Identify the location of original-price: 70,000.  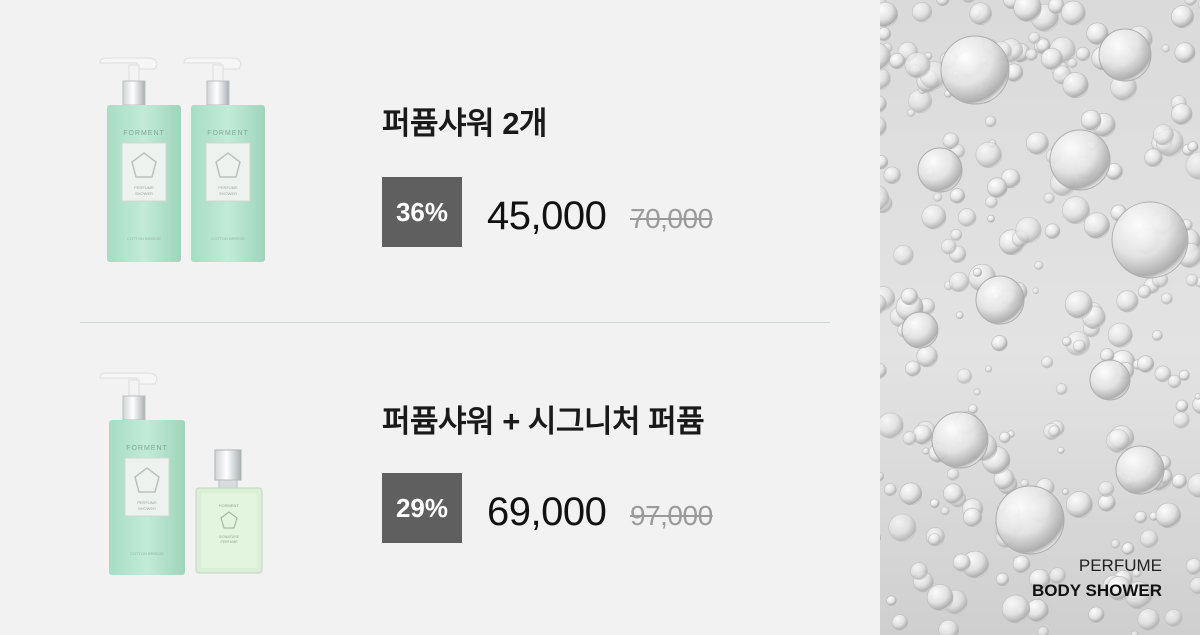
(671, 218).